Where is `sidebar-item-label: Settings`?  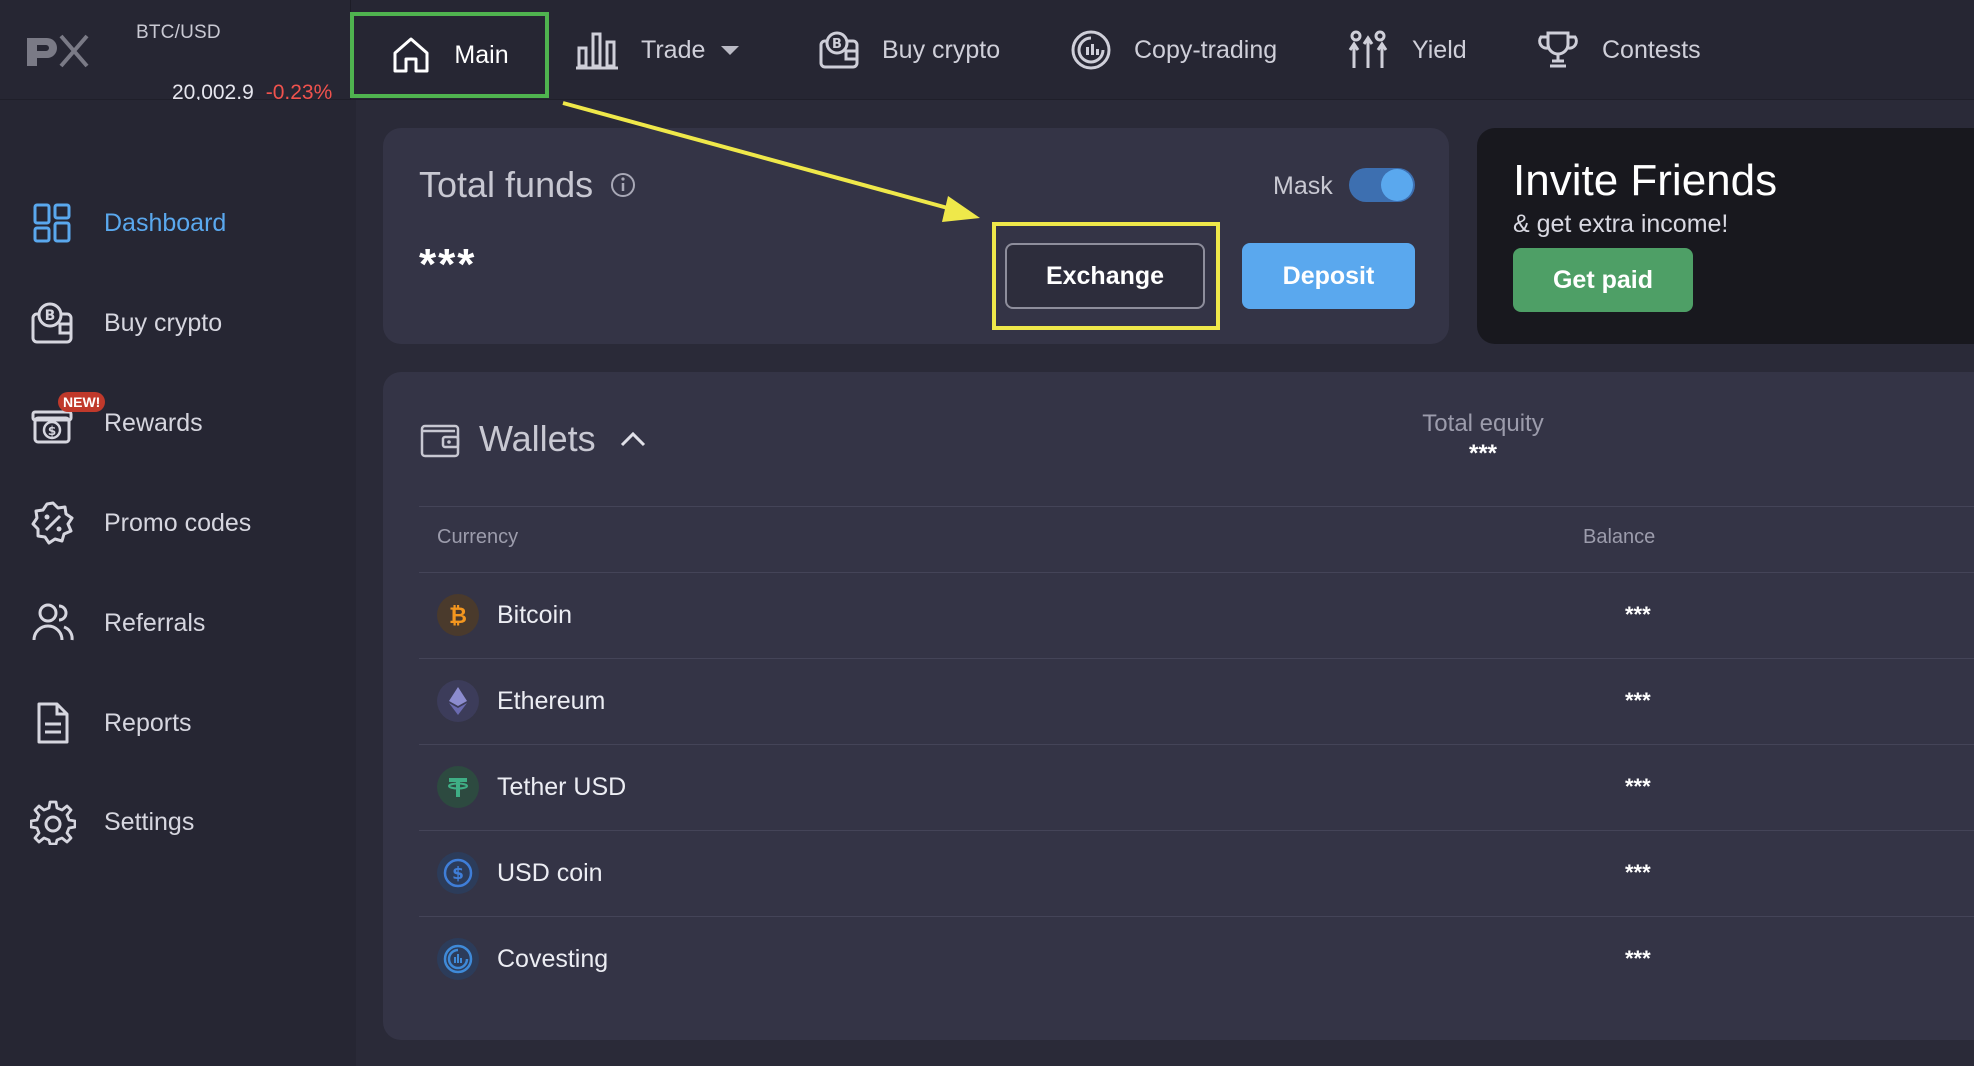 sidebar-item-label: Settings is located at coordinates (149, 821).